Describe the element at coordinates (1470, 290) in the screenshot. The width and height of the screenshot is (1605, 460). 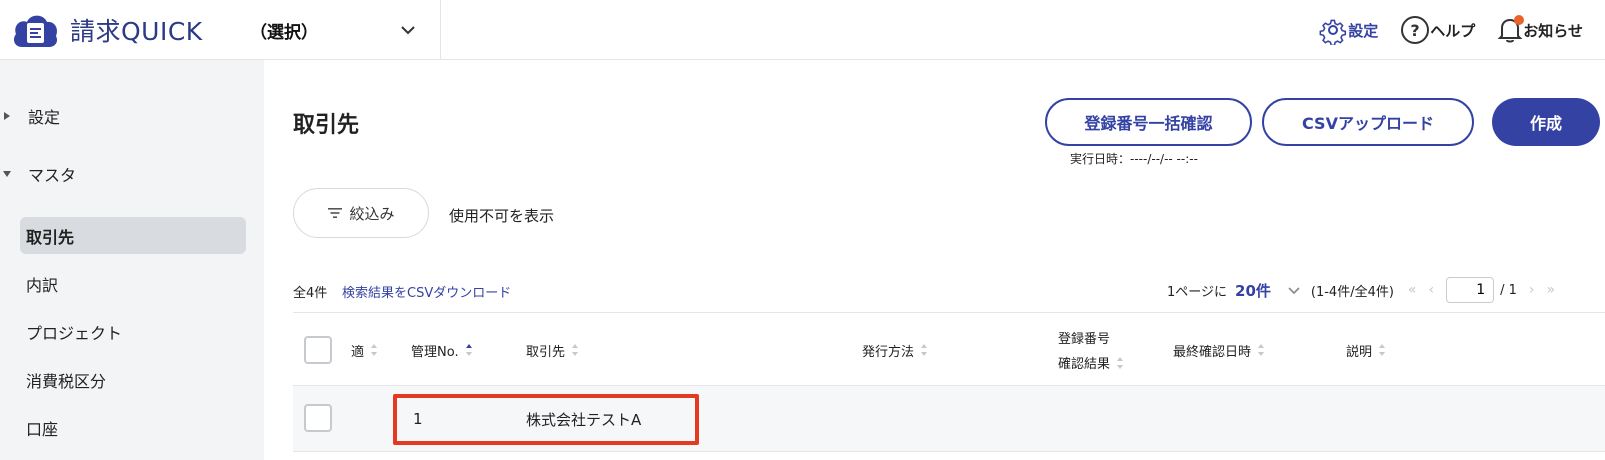
I see `page-number-input` at that location.